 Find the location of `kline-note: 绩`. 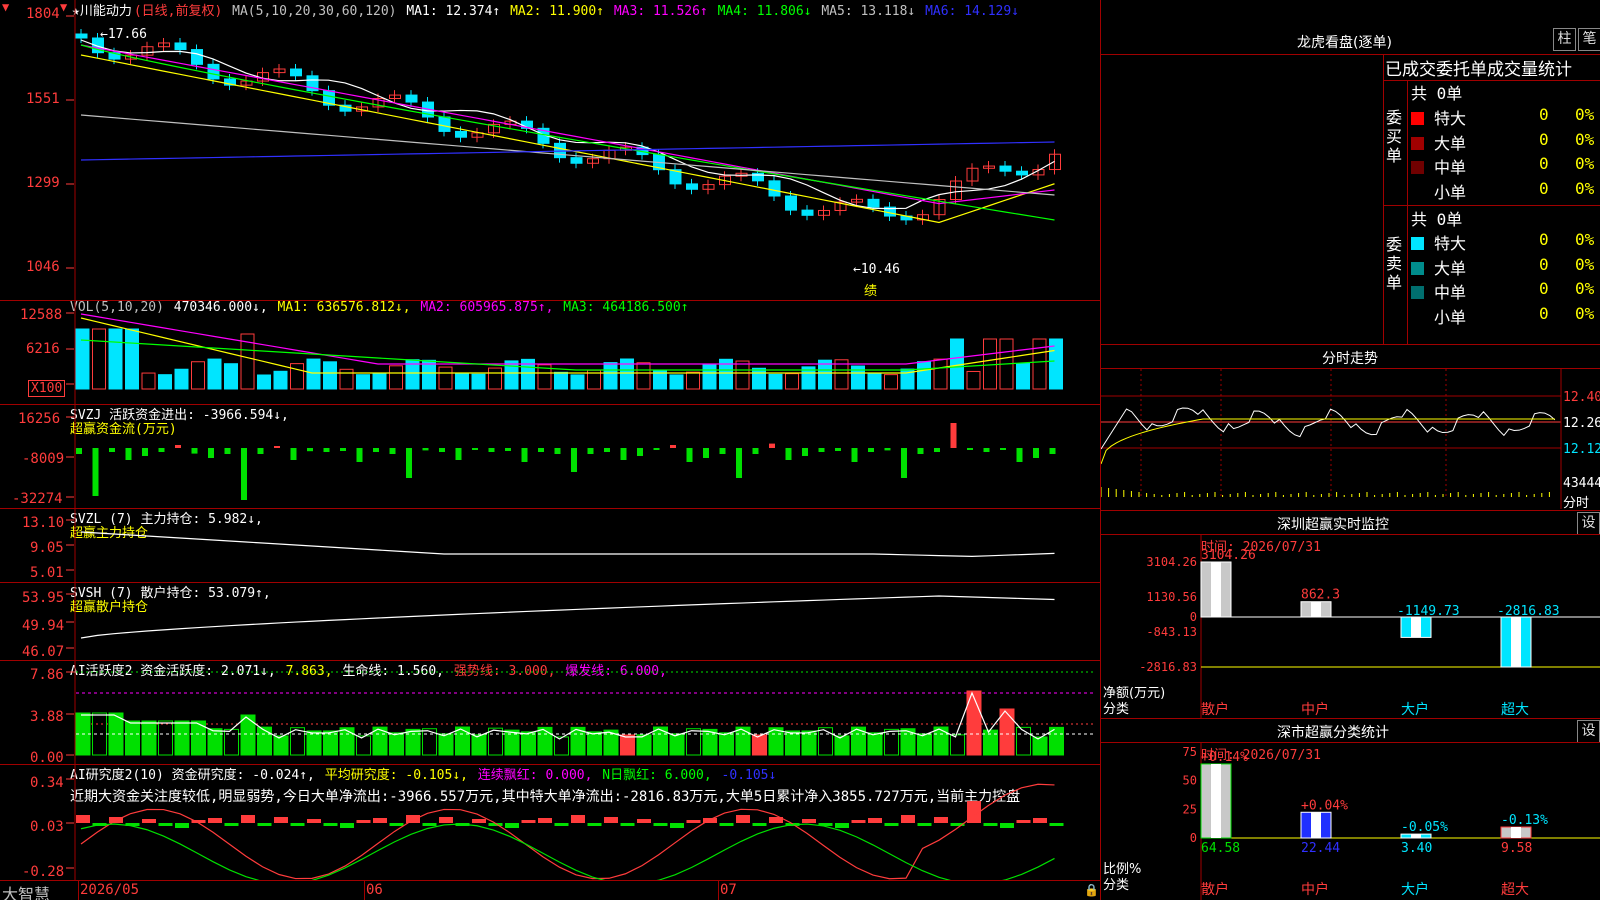

kline-note: 绩 is located at coordinates (870, 289).